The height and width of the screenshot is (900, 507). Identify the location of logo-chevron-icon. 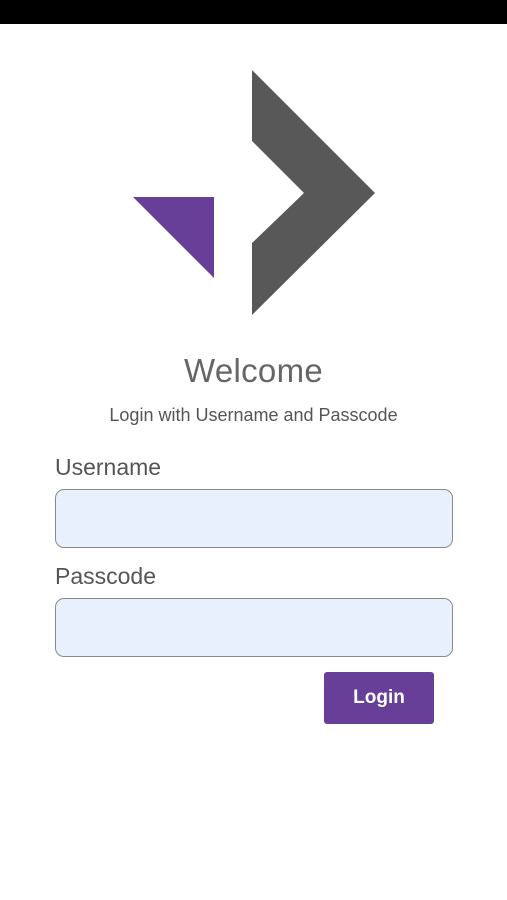
(313, 192).